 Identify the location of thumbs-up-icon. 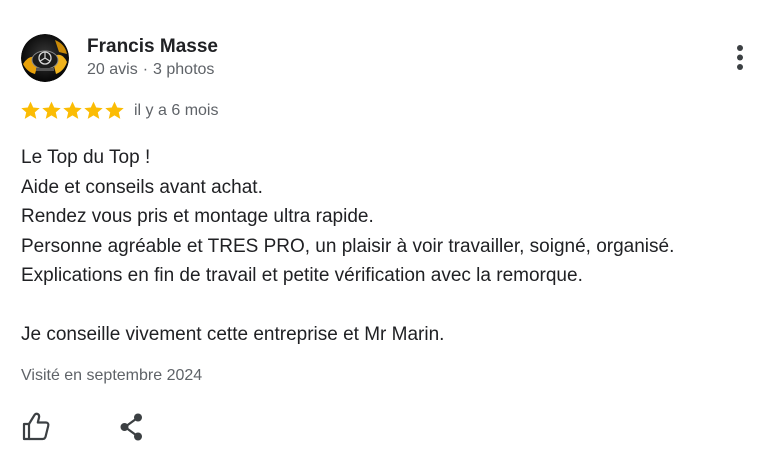
(36, 426).